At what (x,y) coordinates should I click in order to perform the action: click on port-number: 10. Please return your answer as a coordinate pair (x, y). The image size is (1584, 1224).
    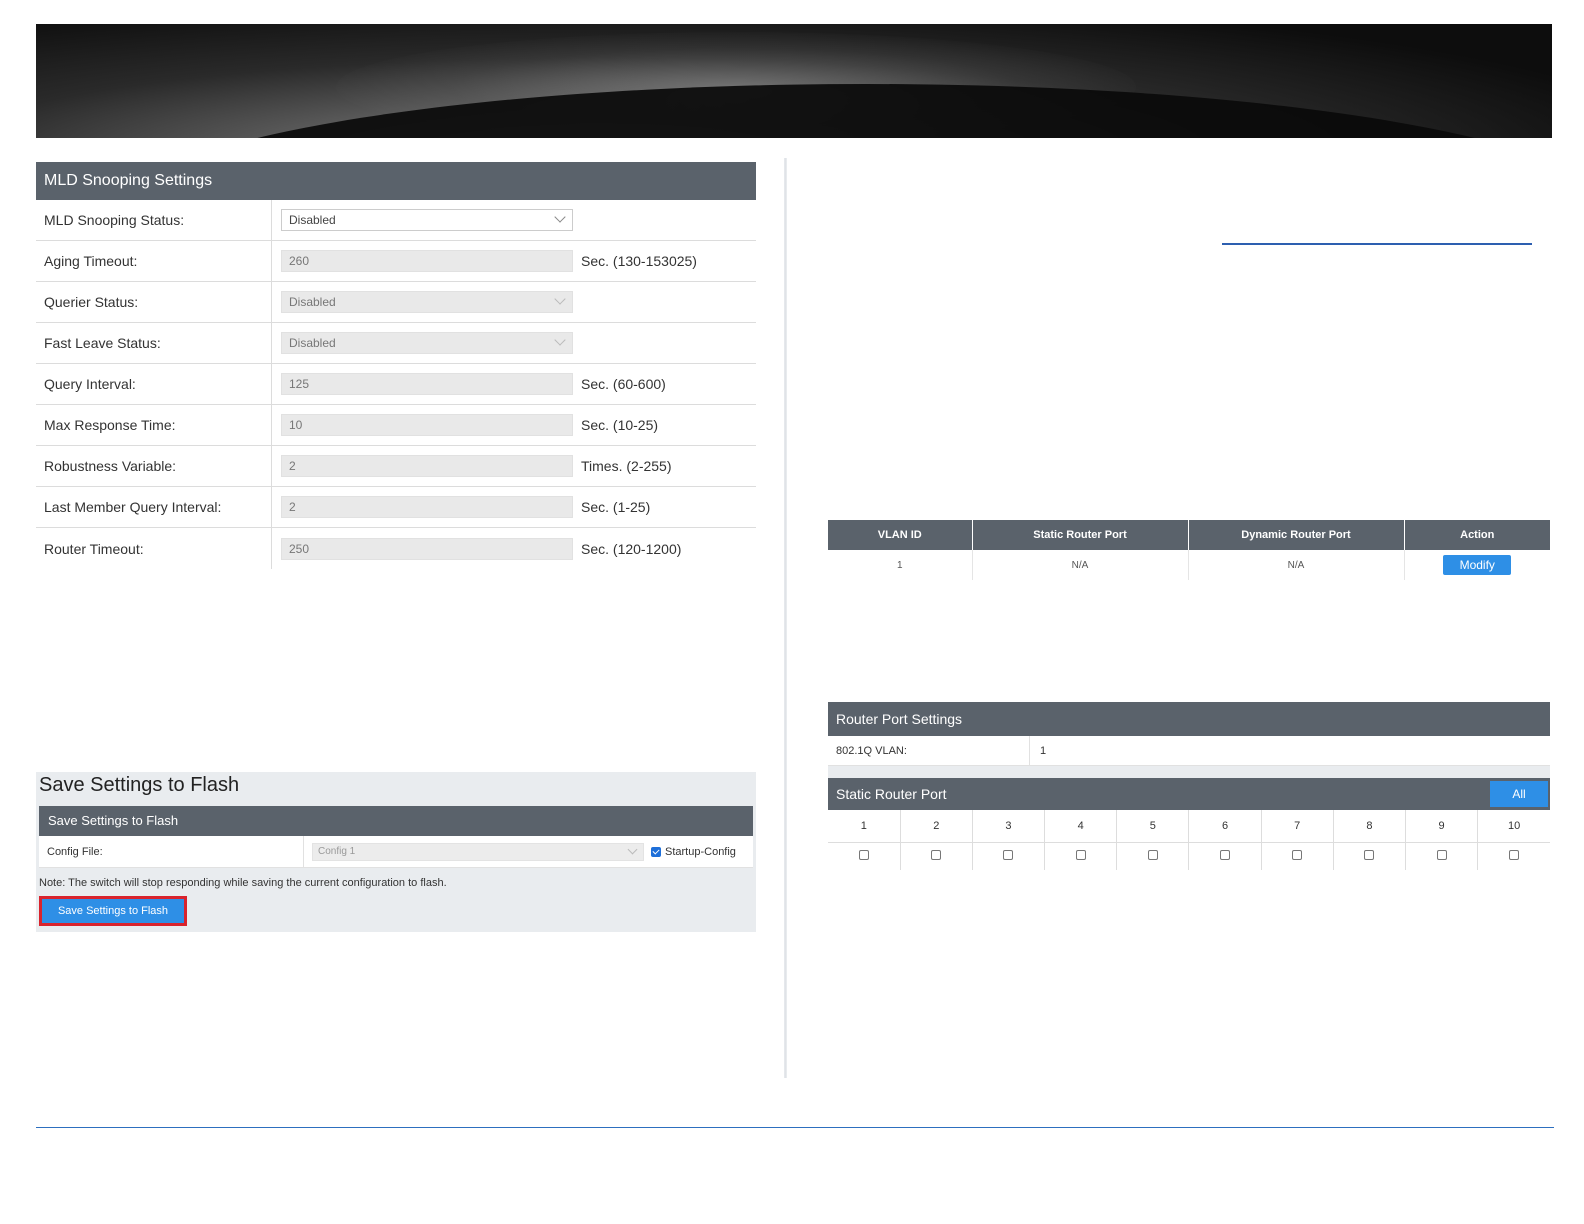
    Looking at the image, I should click on (1513, 826).